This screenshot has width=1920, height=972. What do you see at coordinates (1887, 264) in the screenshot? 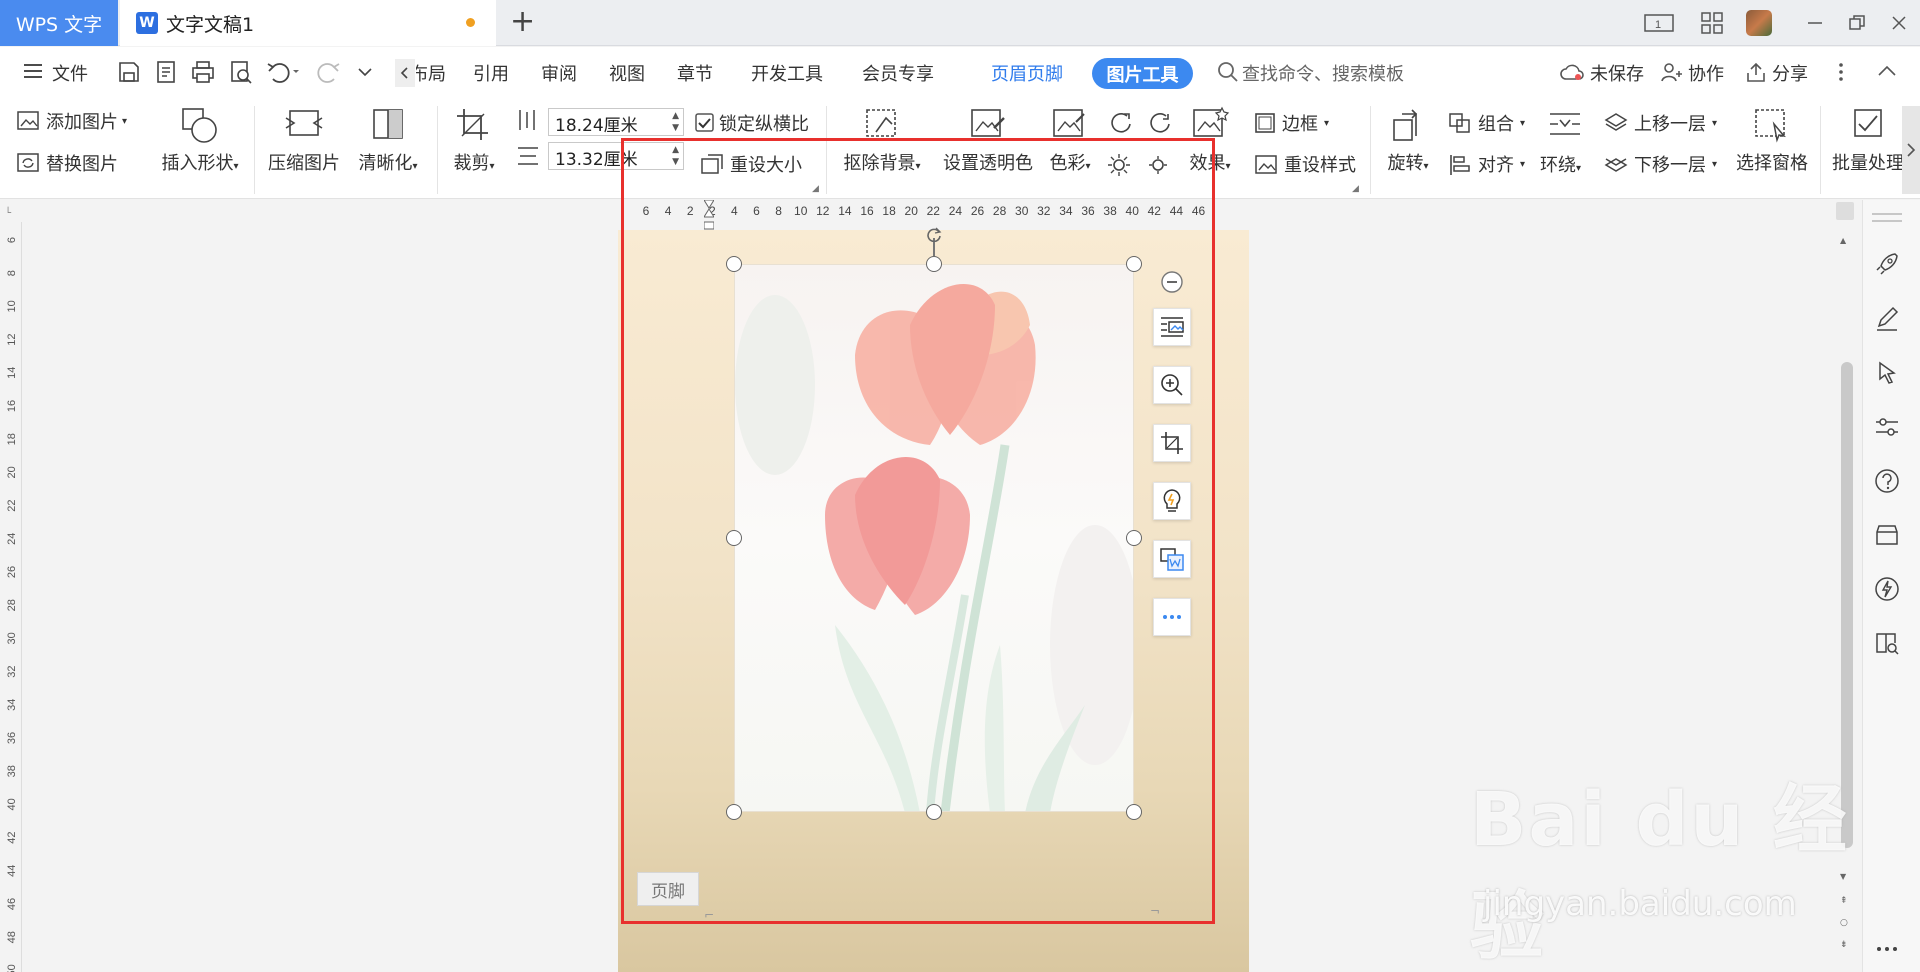
I see `rocket-icon` at bounding box center [1887, 264].